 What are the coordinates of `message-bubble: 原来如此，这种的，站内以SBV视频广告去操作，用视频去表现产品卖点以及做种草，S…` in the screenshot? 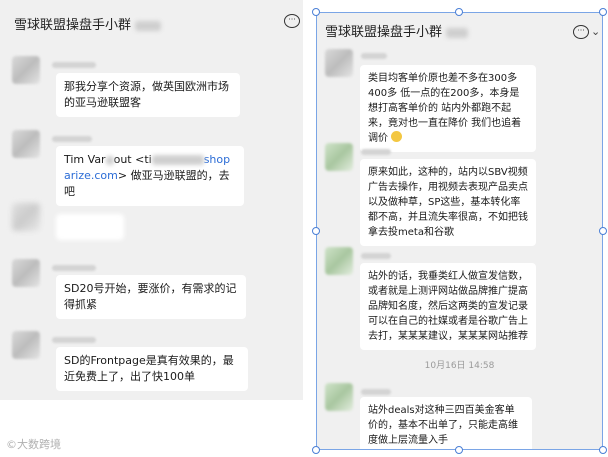 It's located at (448, 202).